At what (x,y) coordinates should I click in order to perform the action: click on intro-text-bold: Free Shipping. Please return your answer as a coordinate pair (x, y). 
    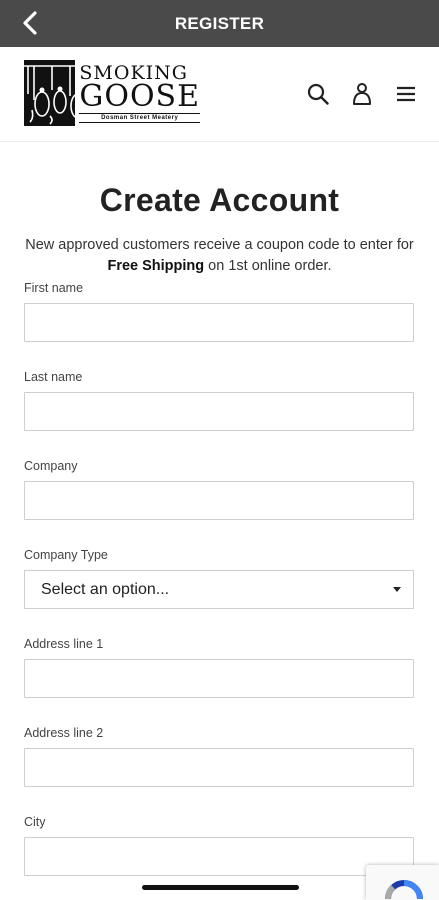
    Looking at the image, I should click on (156, 266).